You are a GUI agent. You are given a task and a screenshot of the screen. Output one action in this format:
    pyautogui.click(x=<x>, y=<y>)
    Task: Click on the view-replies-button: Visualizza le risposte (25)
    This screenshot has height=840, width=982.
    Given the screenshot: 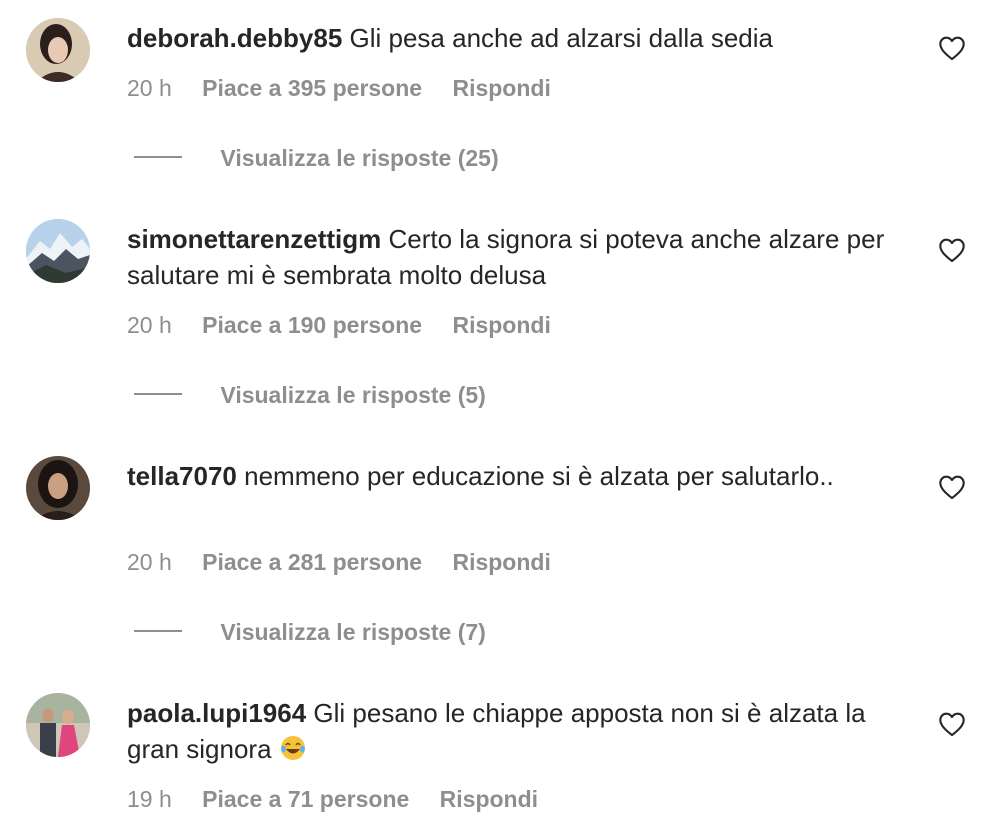 What is the action you would take?
    pyautogui.click(x=316, y=158)
    